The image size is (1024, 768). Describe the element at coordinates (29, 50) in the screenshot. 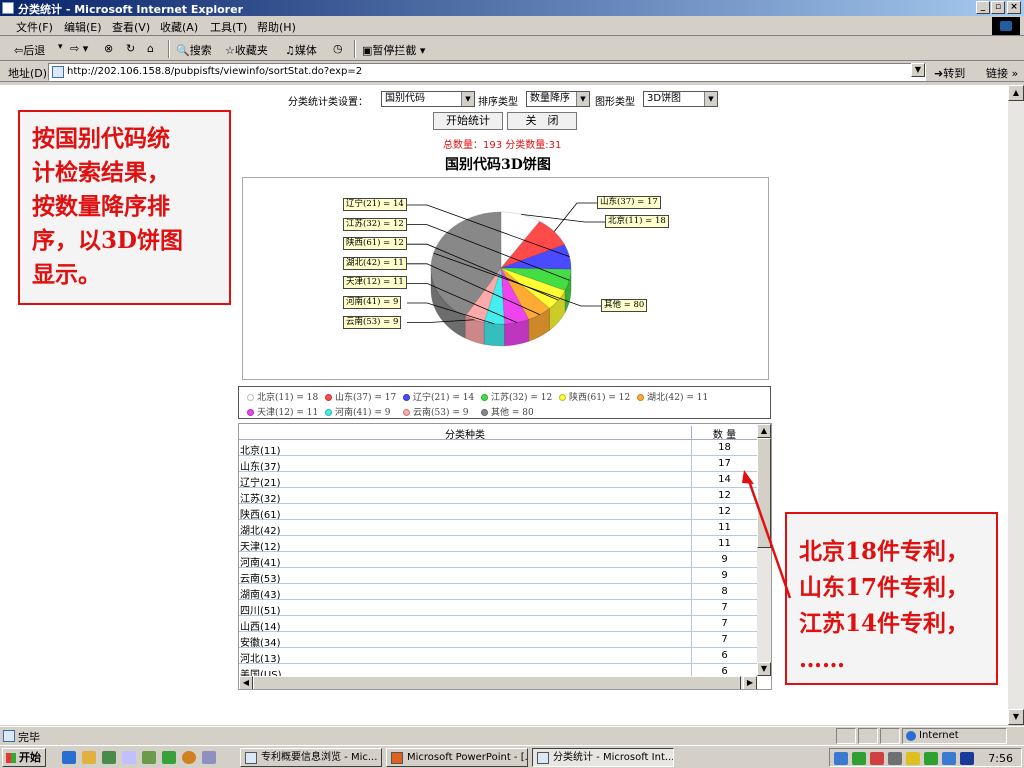

I see `back-button: ⇦后退` at that location.